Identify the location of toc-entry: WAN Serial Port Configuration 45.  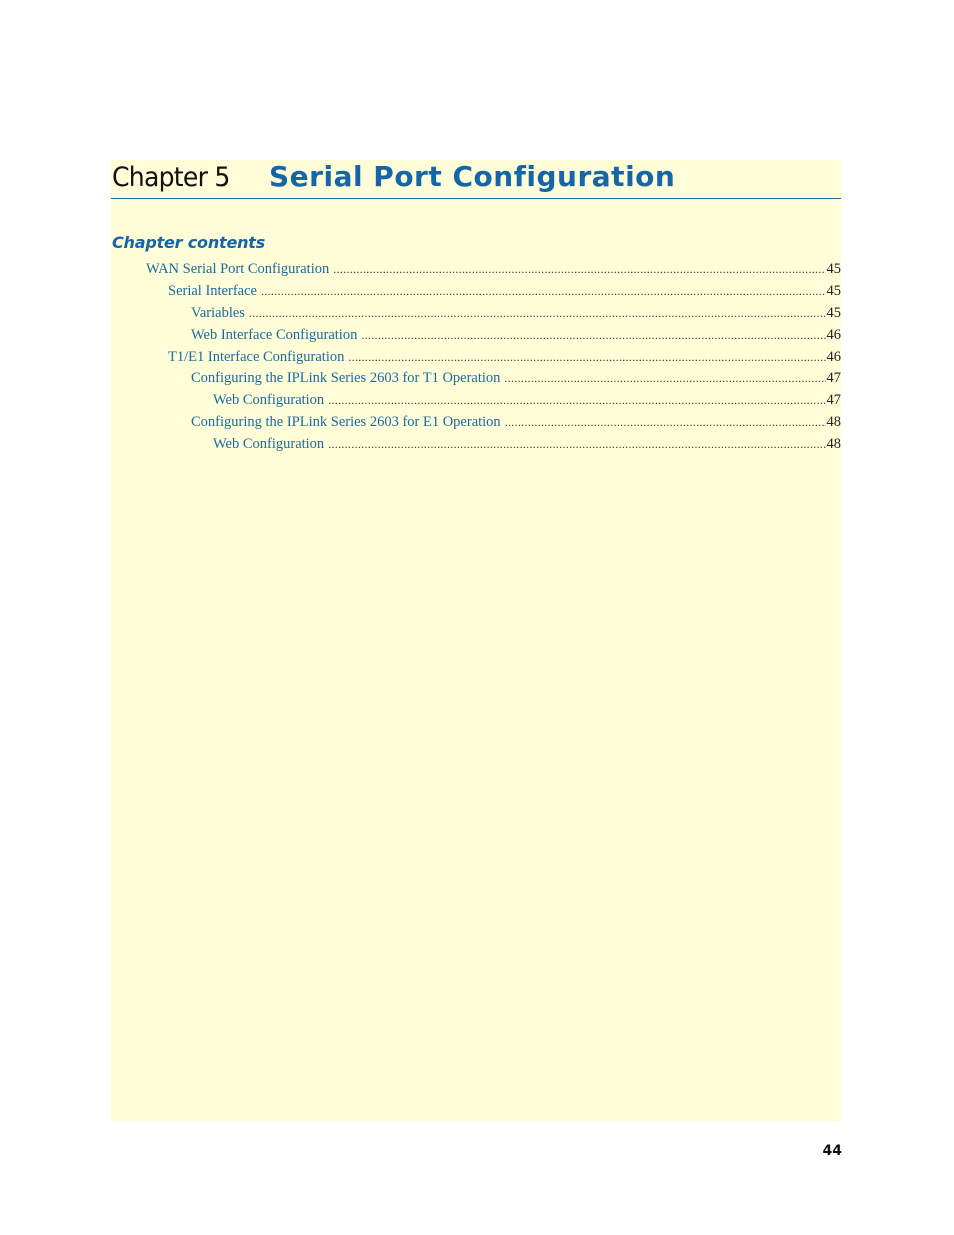
(476, 270).